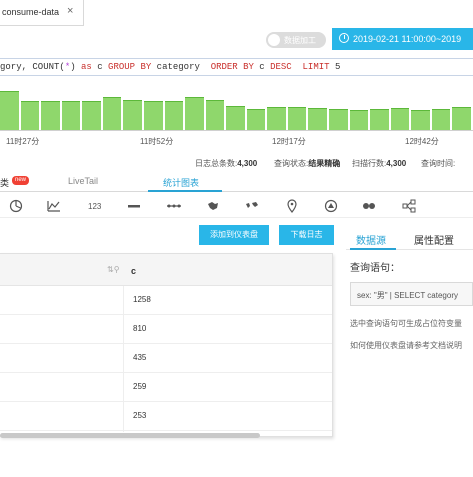  What do you see at coordinates (140, 328) in the screenshot?
I see `cell-c: 810` at bounding box center [140, 328].